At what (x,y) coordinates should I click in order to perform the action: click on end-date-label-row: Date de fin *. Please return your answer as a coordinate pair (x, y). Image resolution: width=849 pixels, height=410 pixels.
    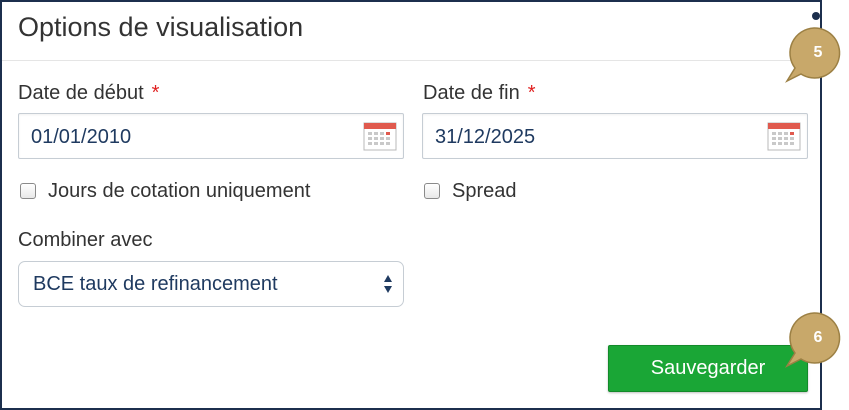
    Looking at the image, I should click on (479, 93).